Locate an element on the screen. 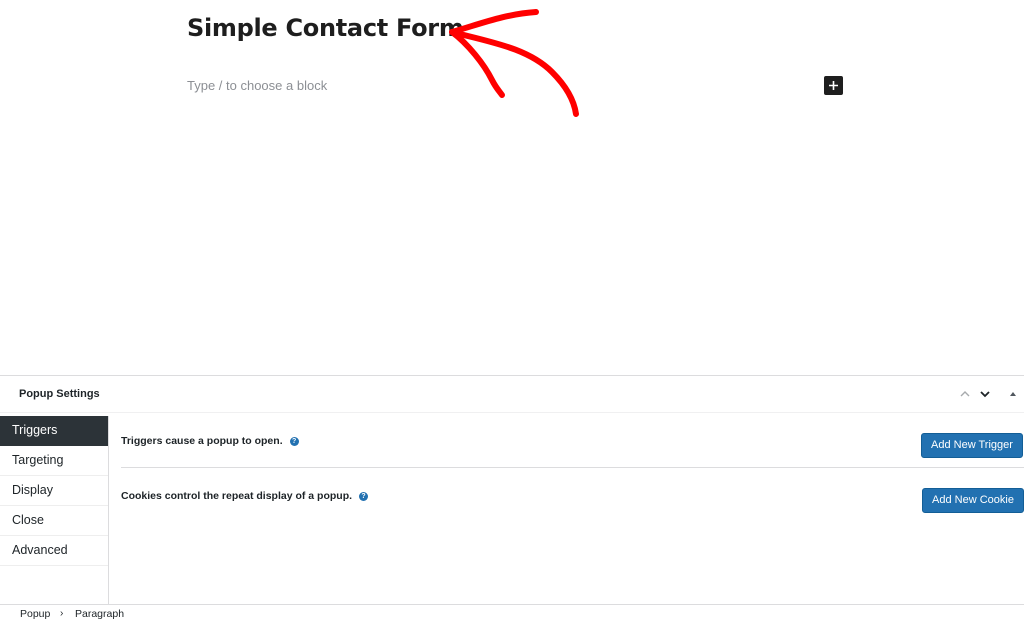  plus-icon is located at coordinates (833, 85).